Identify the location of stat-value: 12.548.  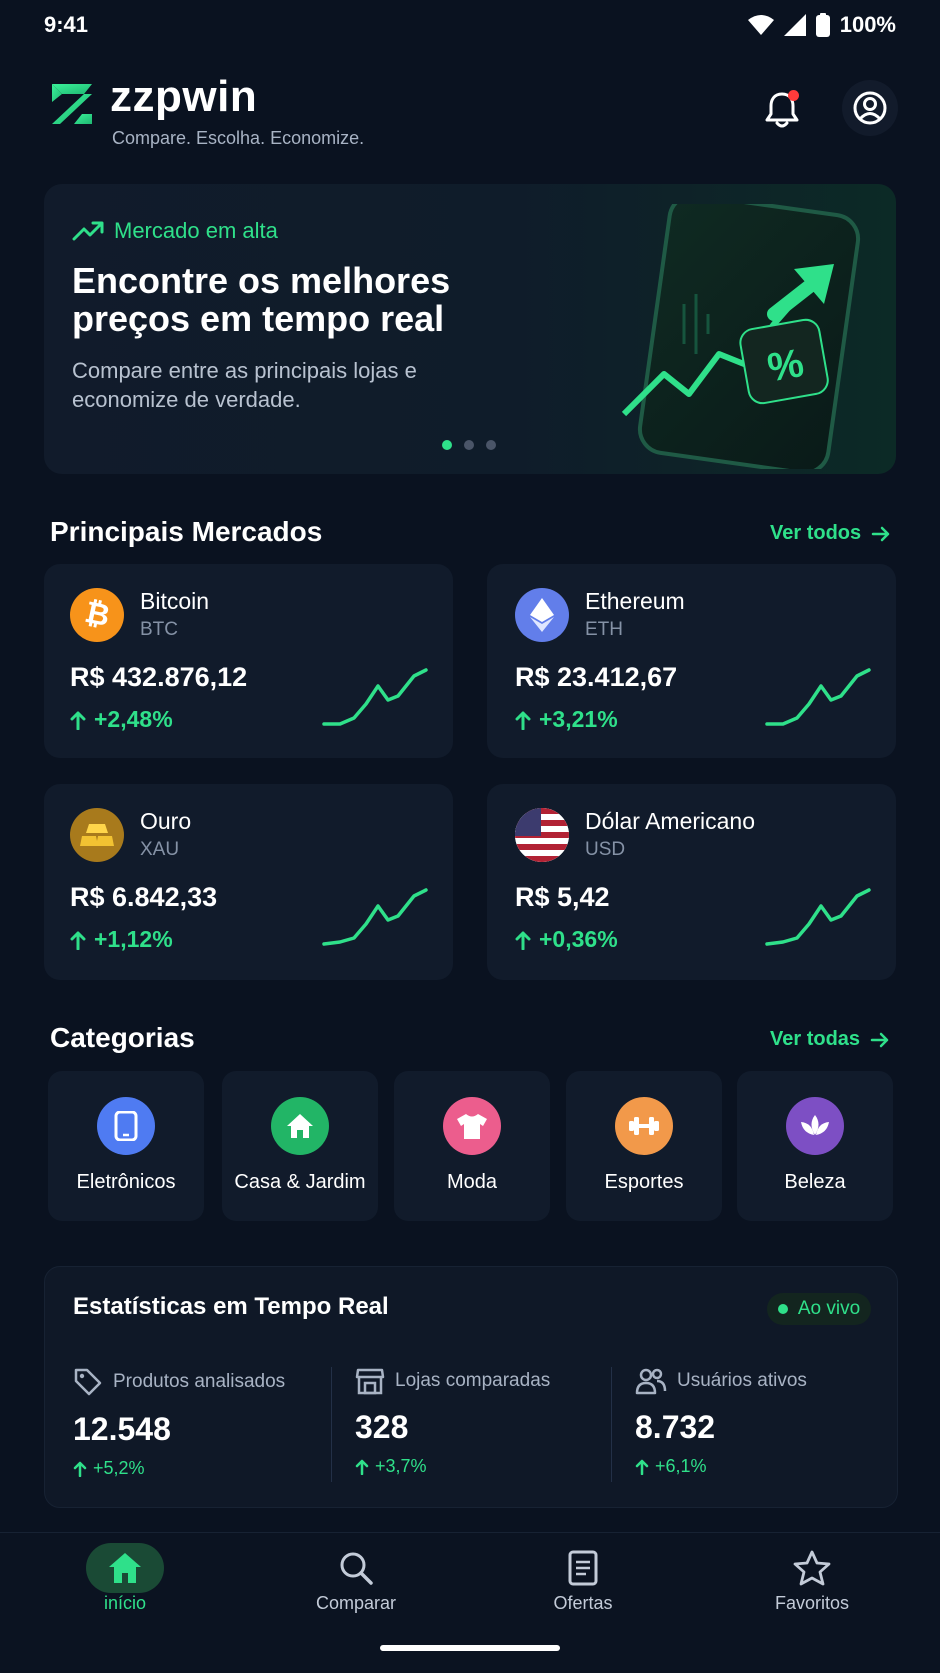
(122, 1429).